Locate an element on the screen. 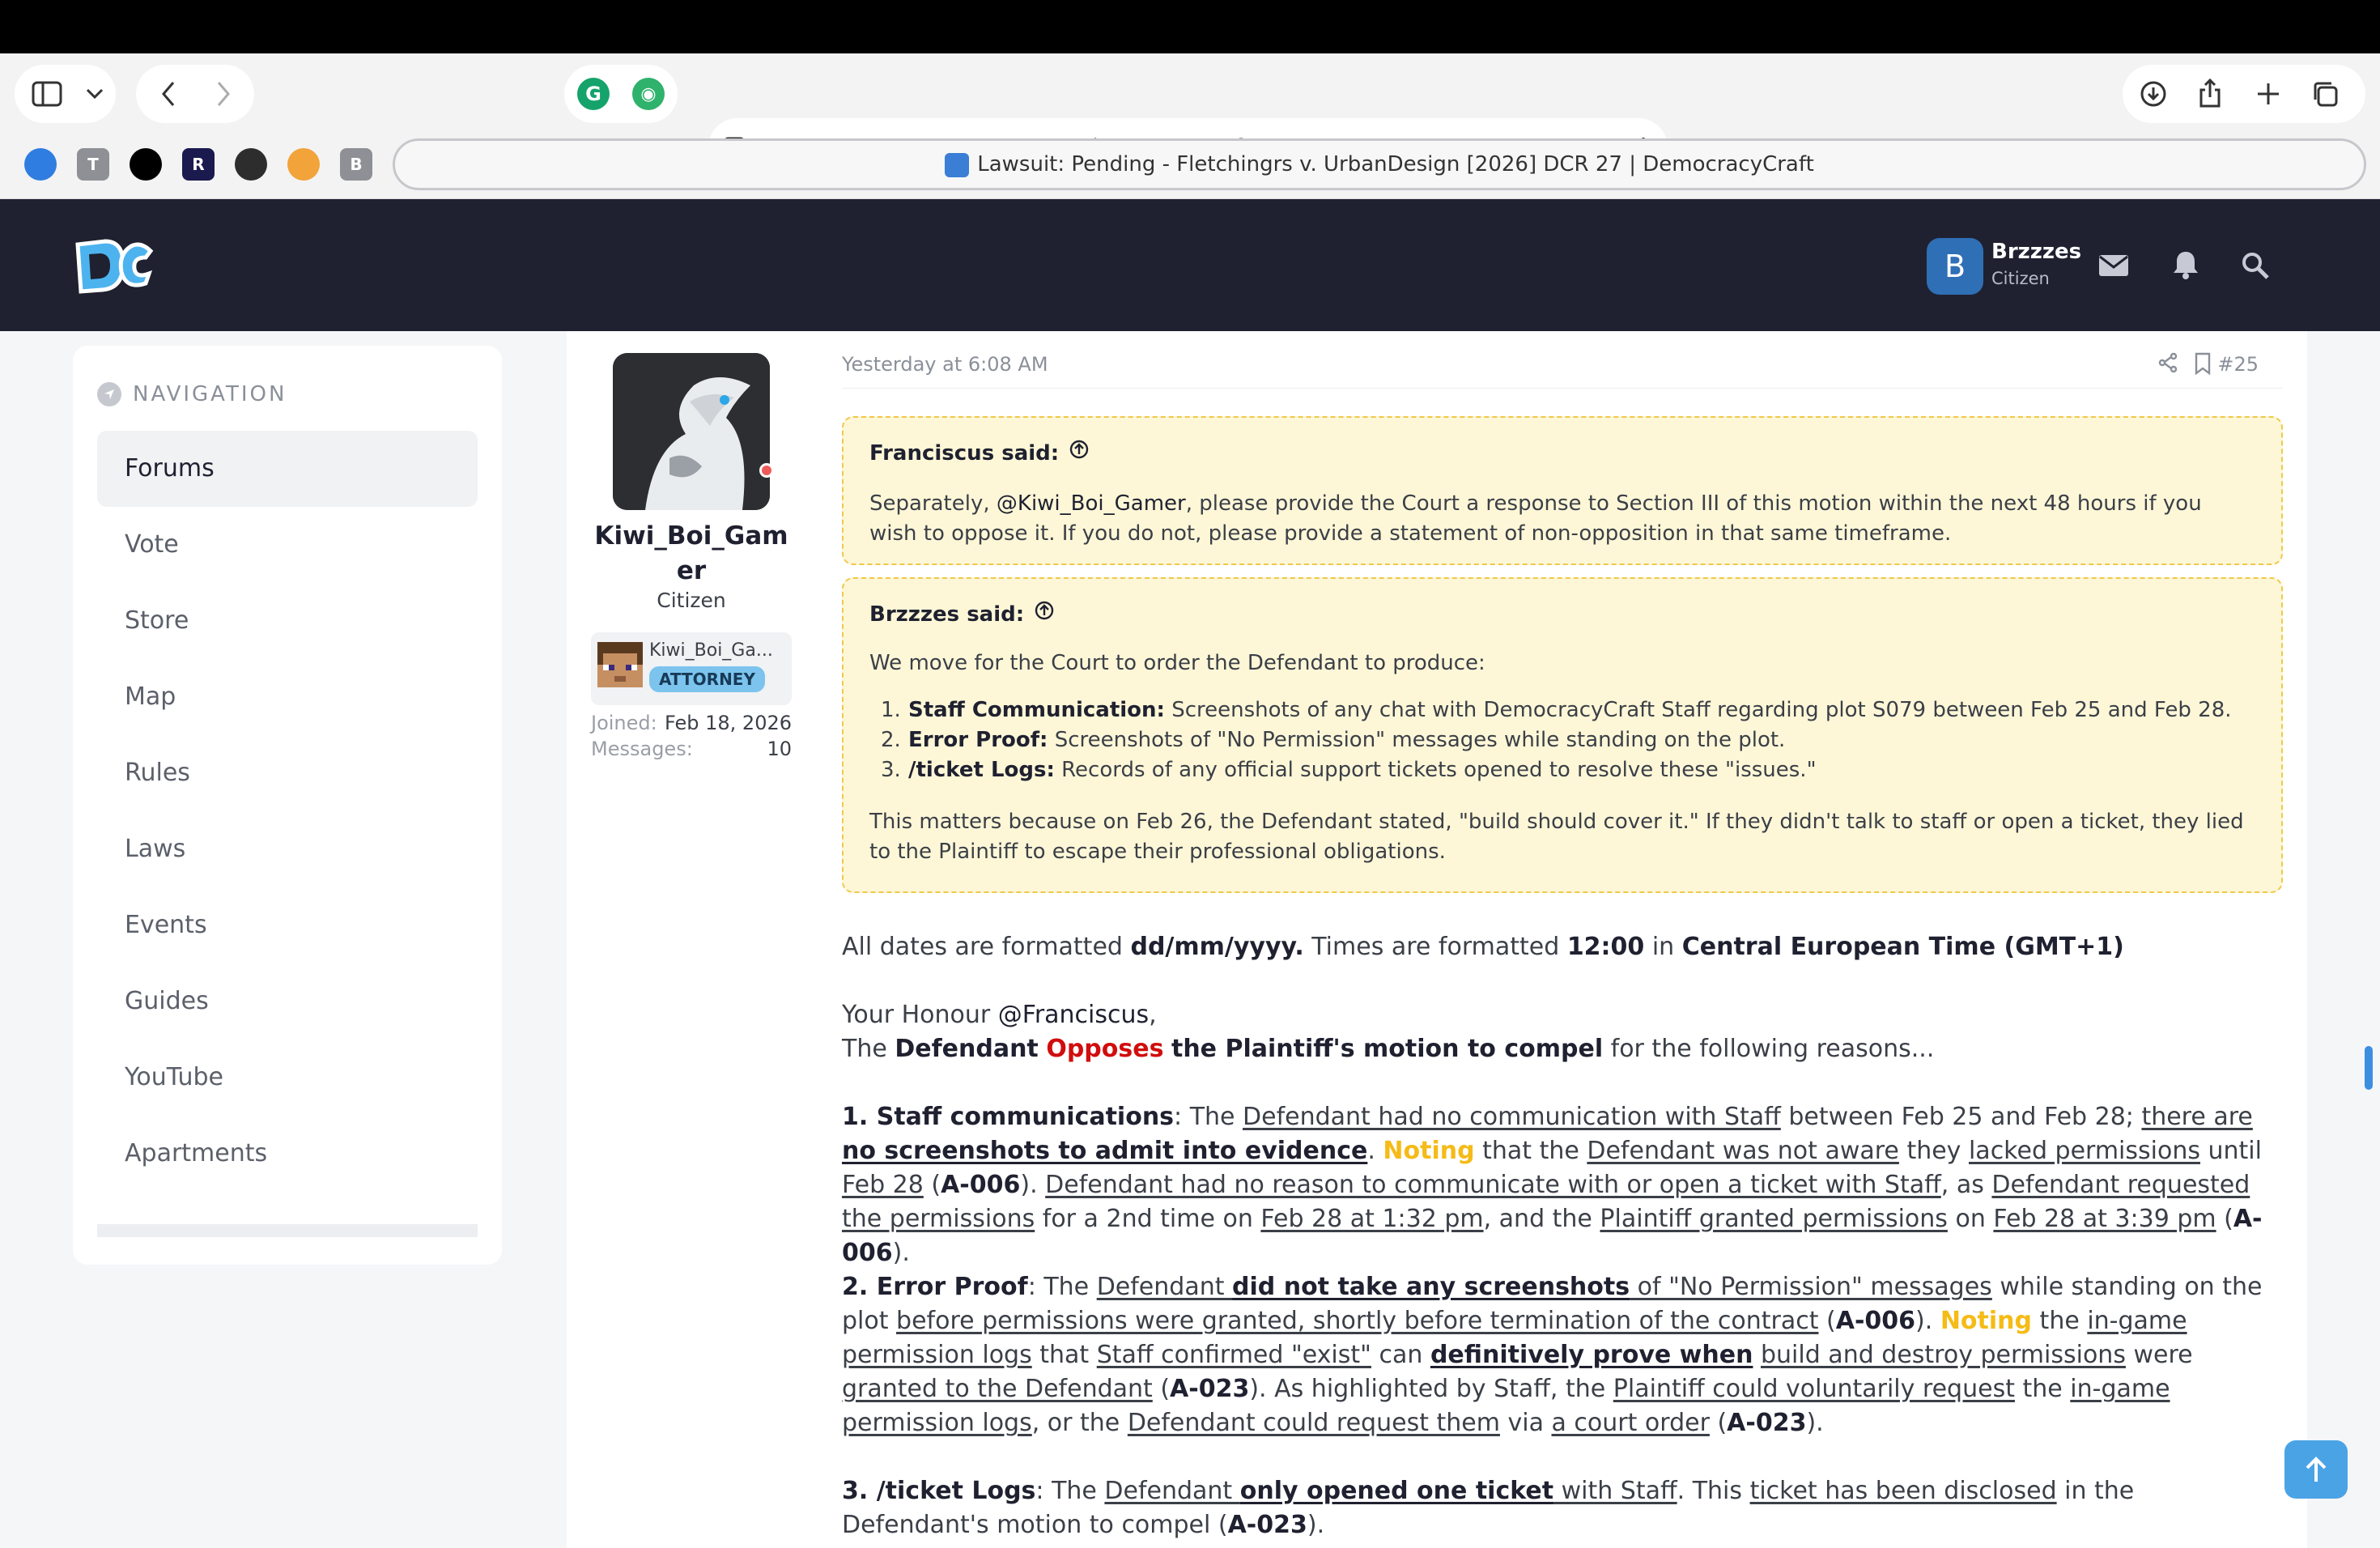 The height and width of the screenshot is (1548, 2380). sidebar-item-rules: Rules is located at coordinates (288, 773).